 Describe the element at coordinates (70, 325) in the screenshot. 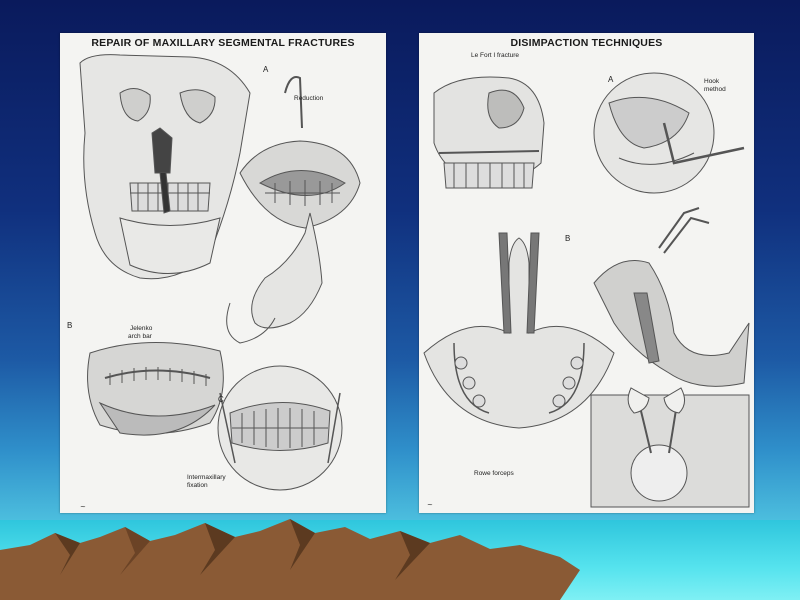

I see `left-label-b: B` at that location.